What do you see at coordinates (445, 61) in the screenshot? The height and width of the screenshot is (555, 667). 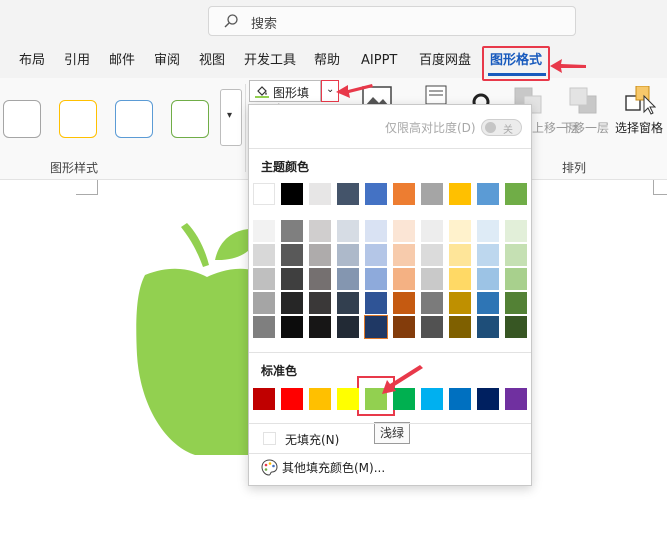 I see `tab-baidu-netdisk: 百度网盘` at bounding box center [445, 61].